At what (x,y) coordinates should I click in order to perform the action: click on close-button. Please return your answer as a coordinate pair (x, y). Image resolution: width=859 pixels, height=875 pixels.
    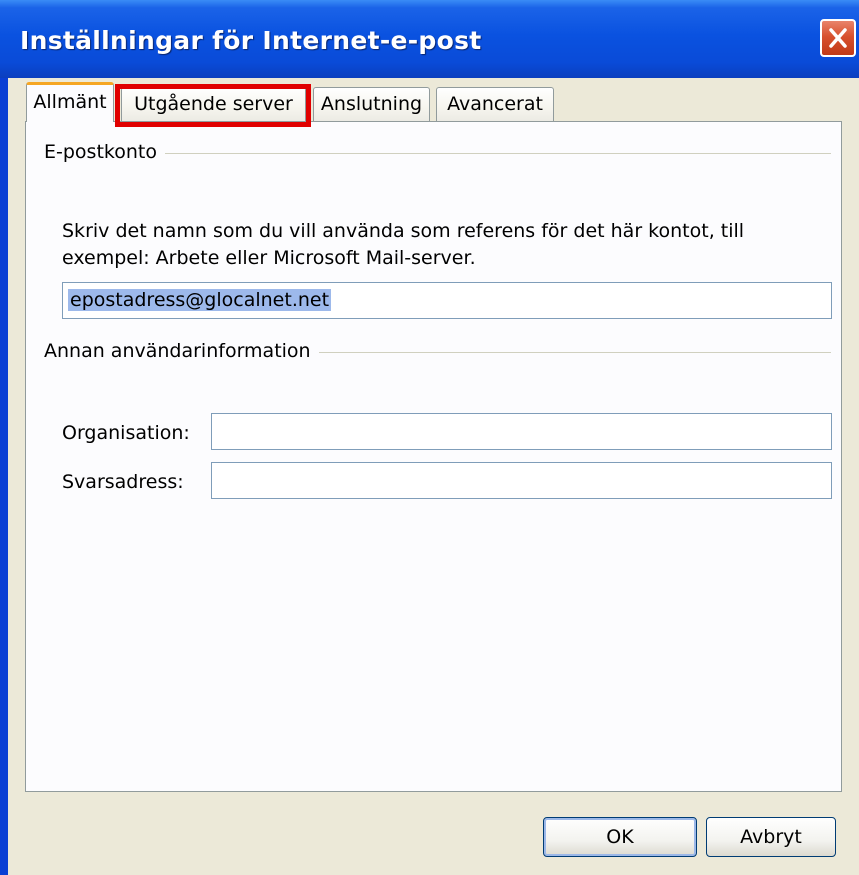
    Looking at the image, I should click on (838, 38).